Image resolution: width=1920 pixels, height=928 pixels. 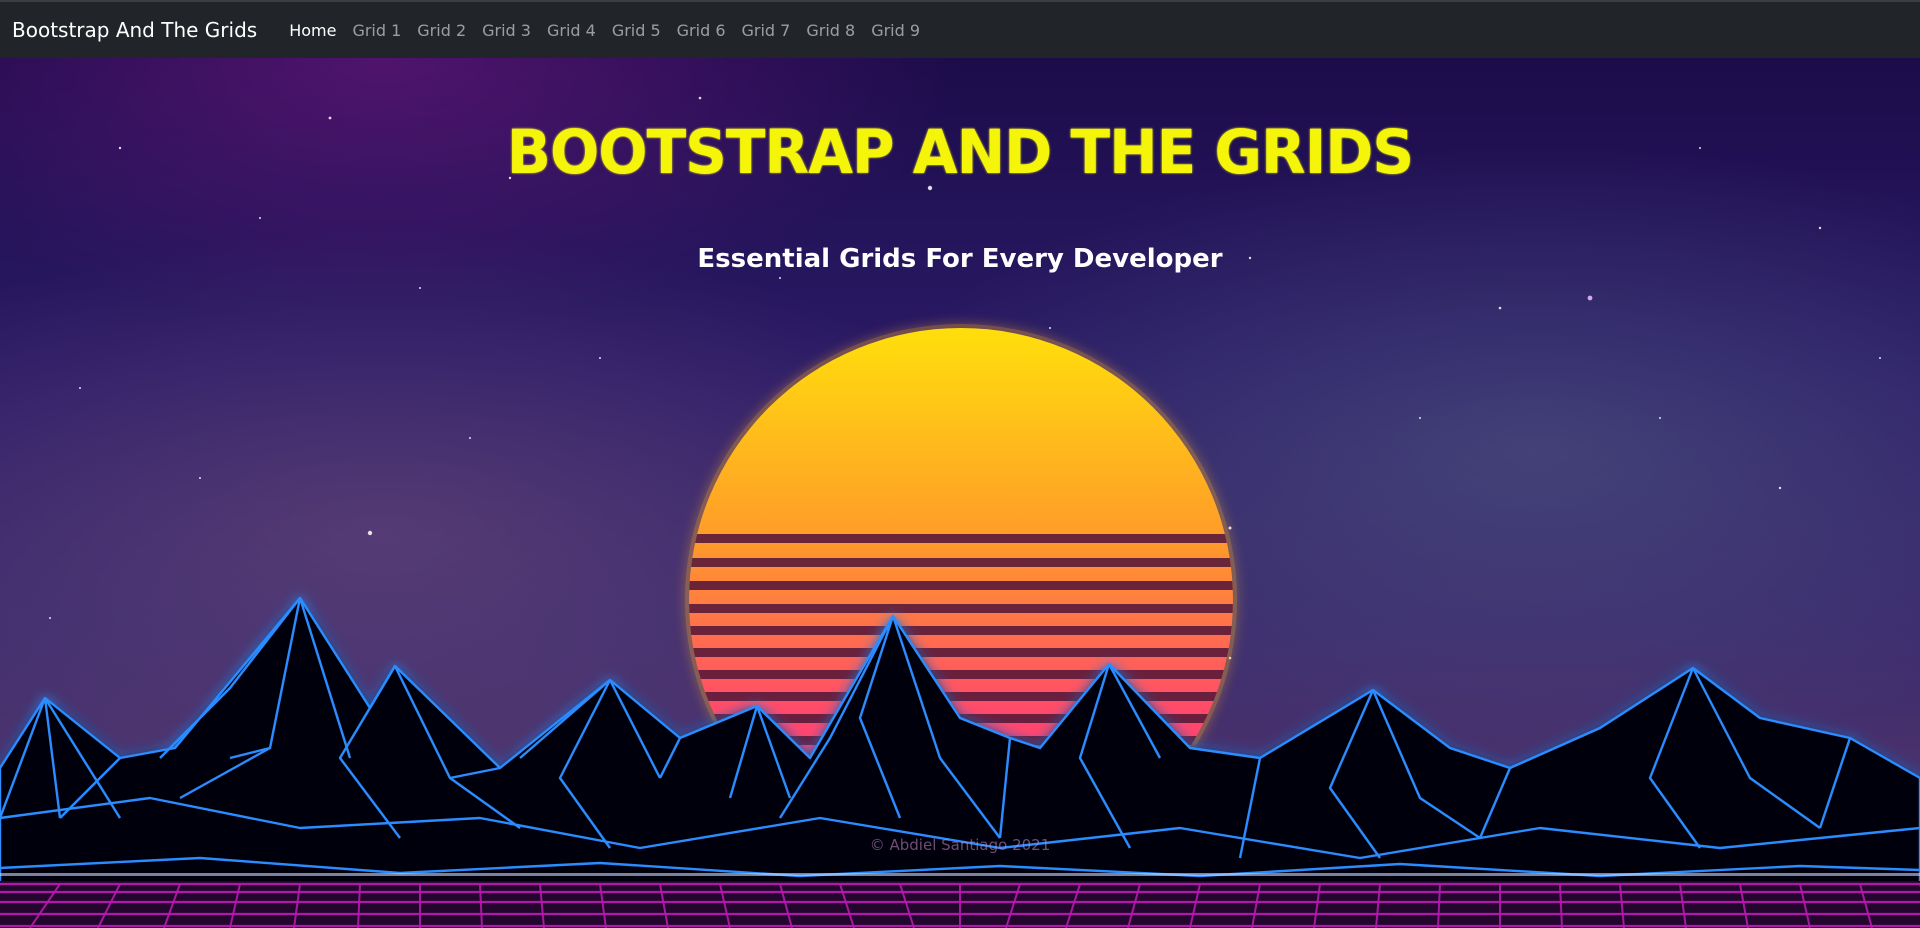 What do you see at coordinates (571, 30) in the screenshot?
I see `nav-link-grid-4: Grid 4` at bounding box center [571, 30].